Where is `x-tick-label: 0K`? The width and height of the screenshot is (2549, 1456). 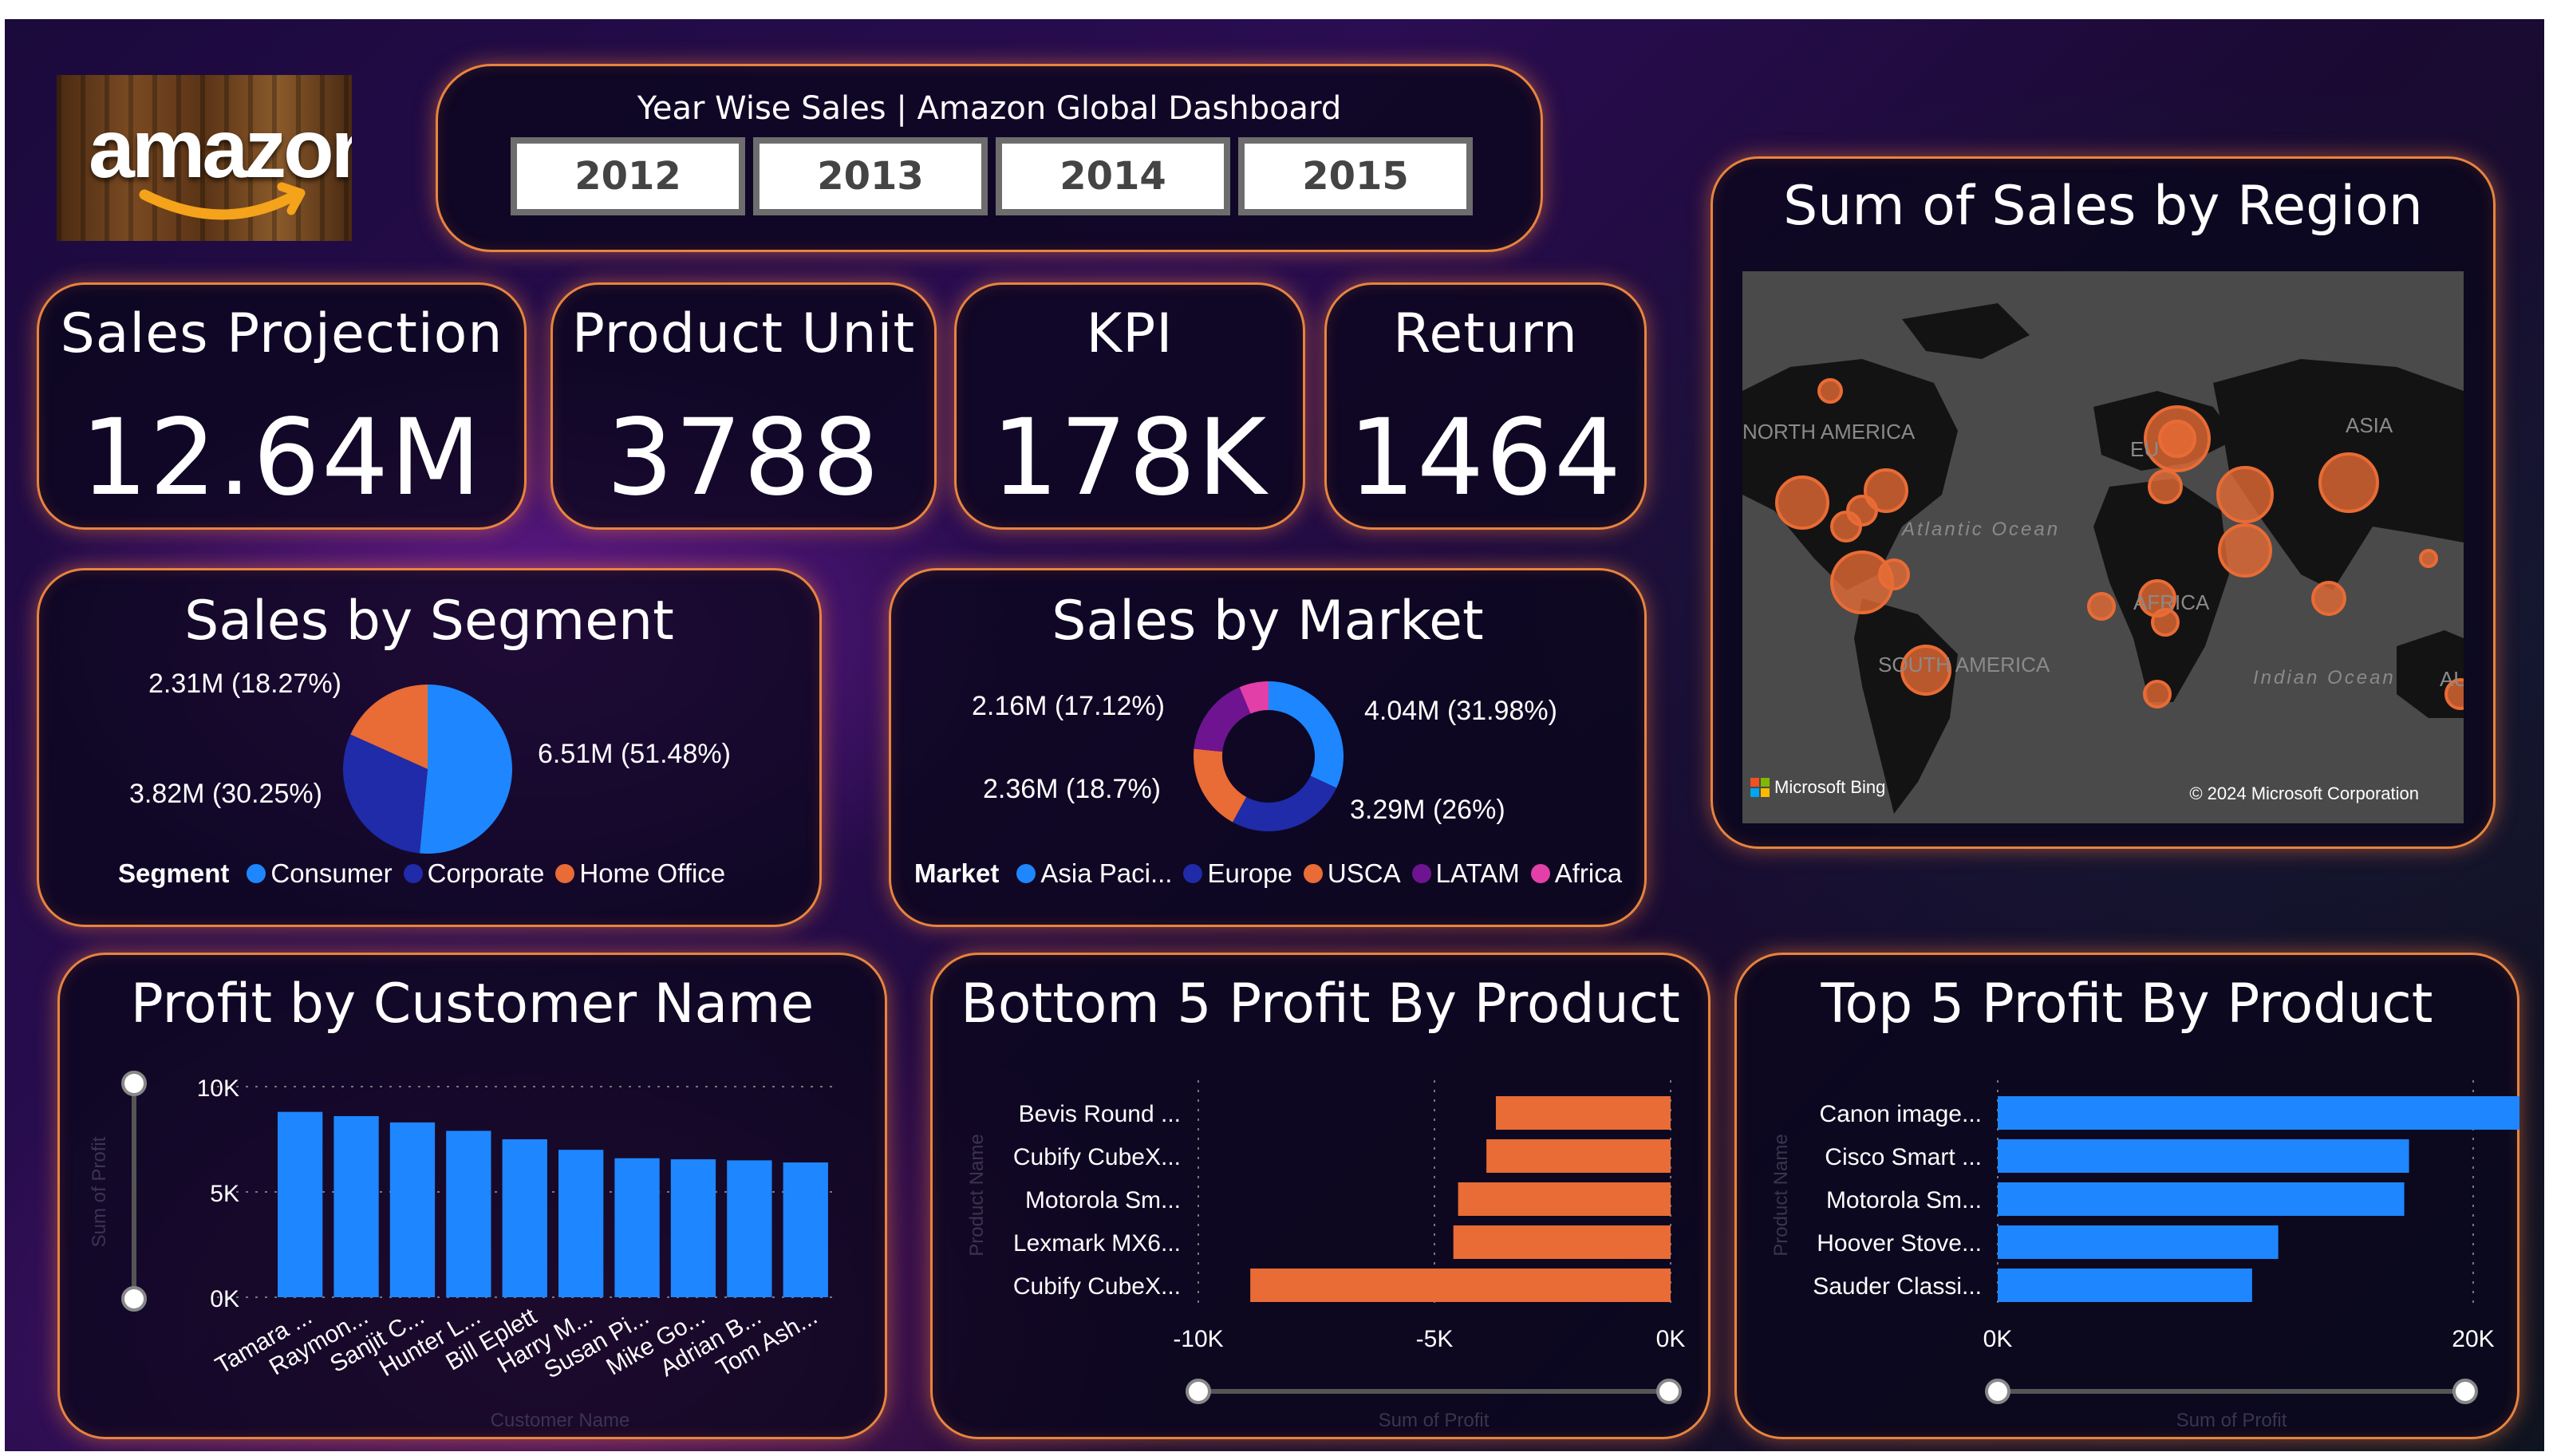 x-tick-label: 0K is located at coordinates (1671, 1339).